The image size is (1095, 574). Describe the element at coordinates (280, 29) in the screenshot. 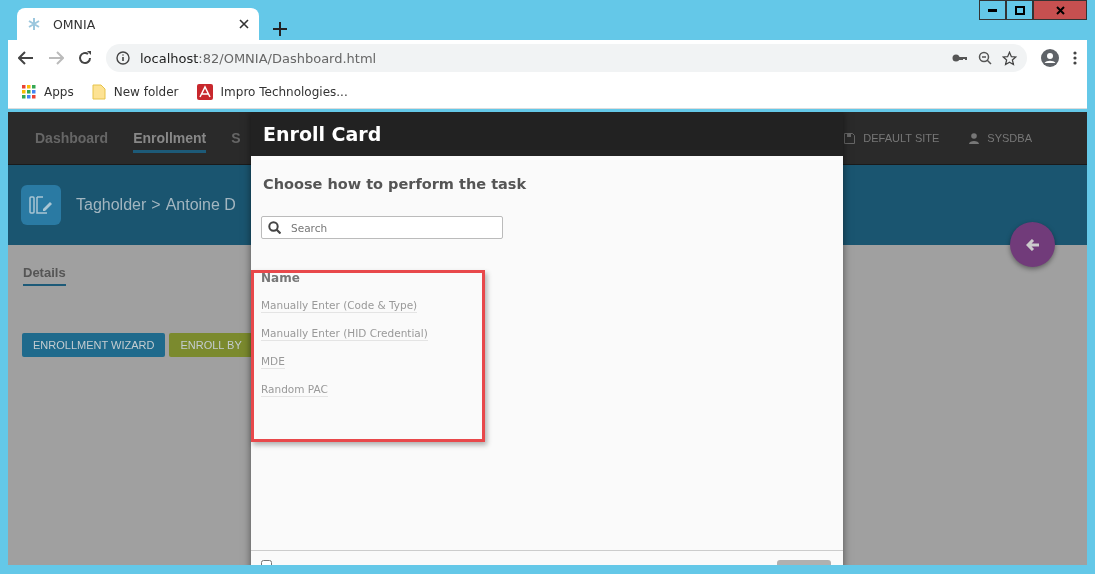

I see `new-tab-icon` at that location.